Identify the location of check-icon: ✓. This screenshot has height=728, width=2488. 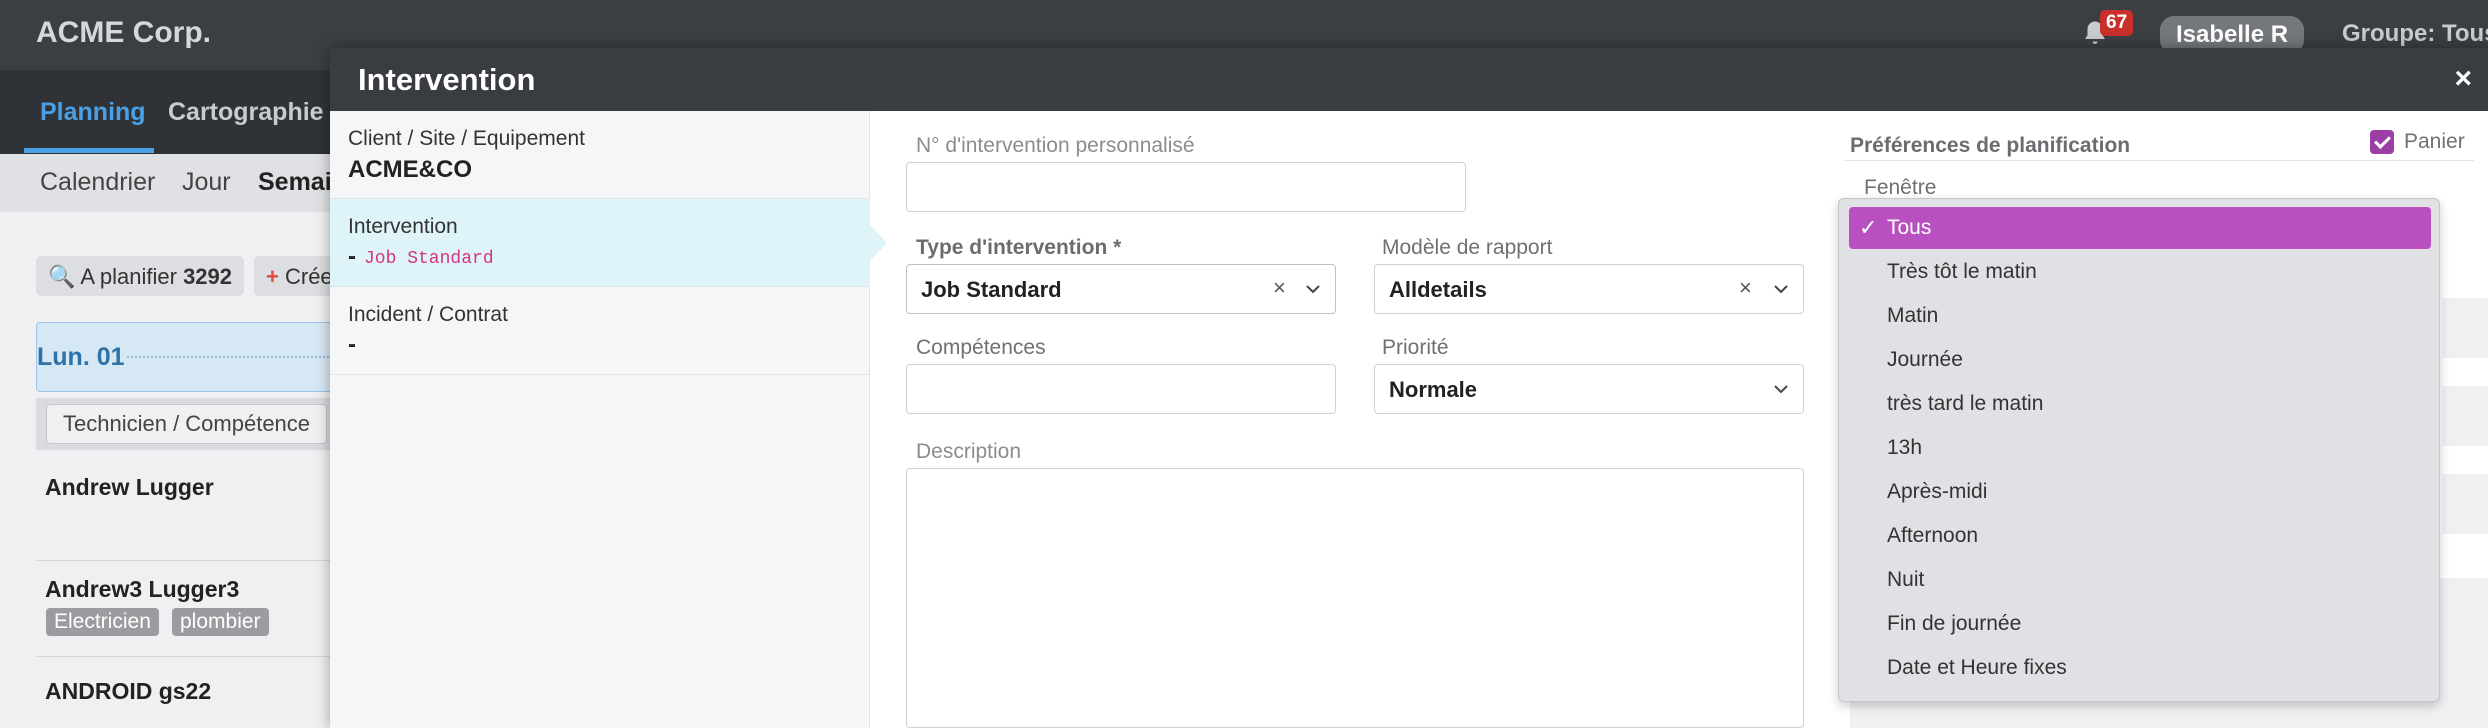
(1868, 227).